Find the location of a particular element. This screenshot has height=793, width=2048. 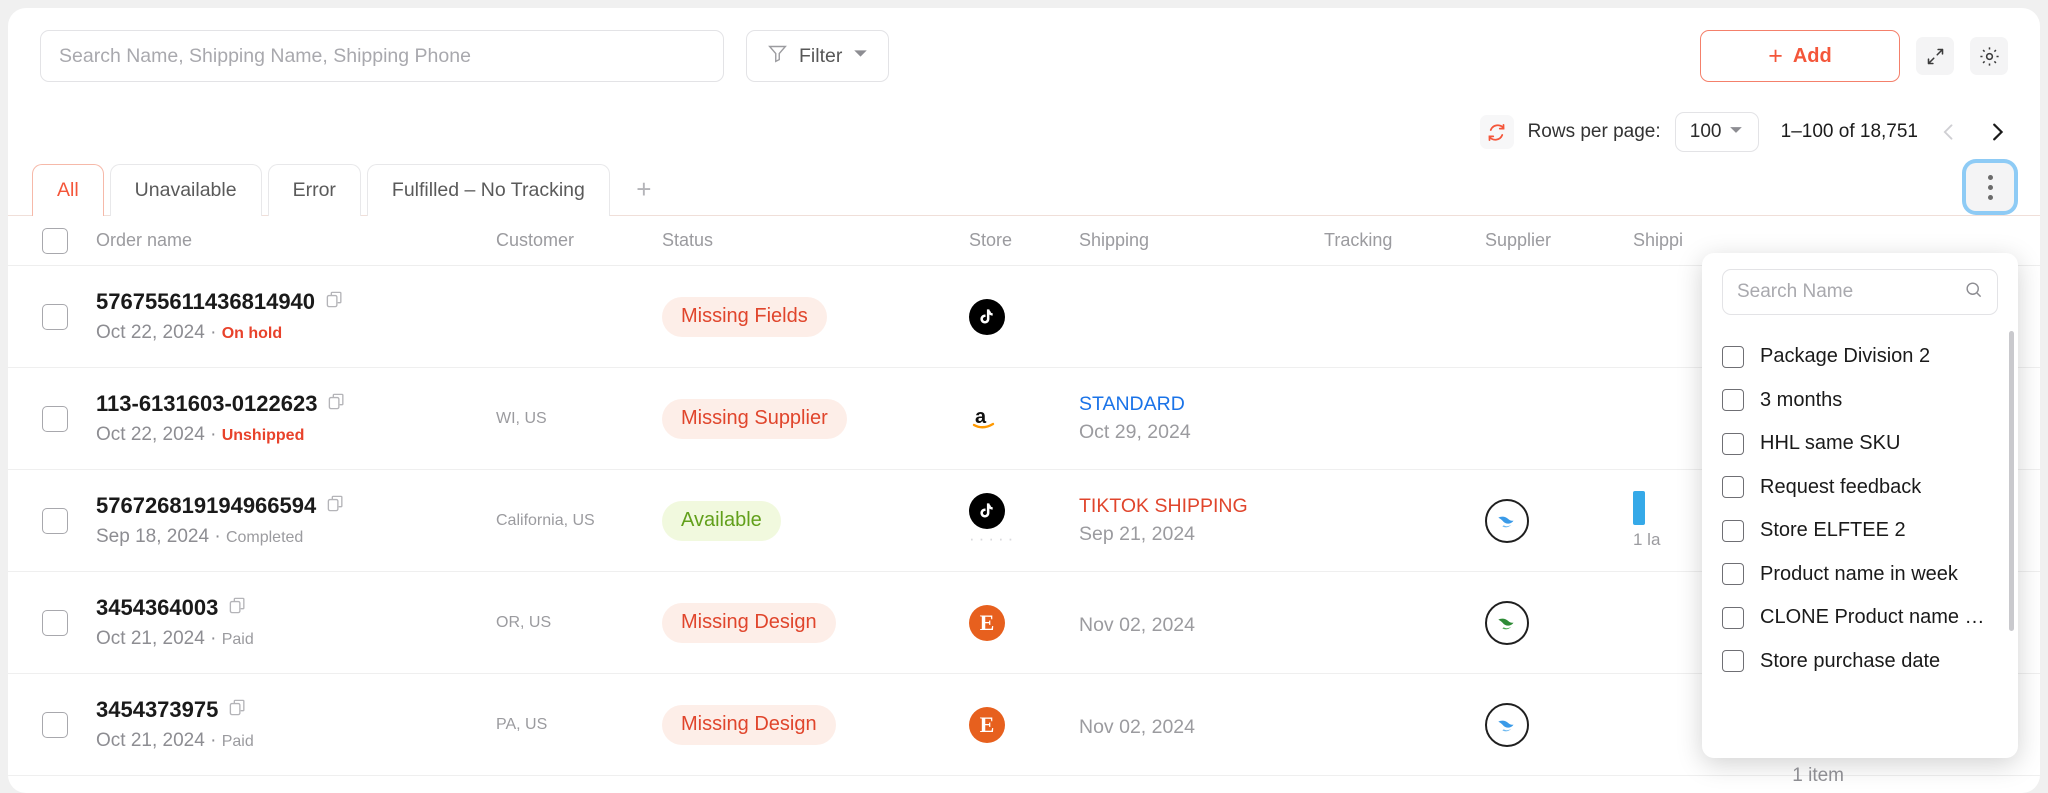

dropdown-search-input is located at coordinates (1850, 292).